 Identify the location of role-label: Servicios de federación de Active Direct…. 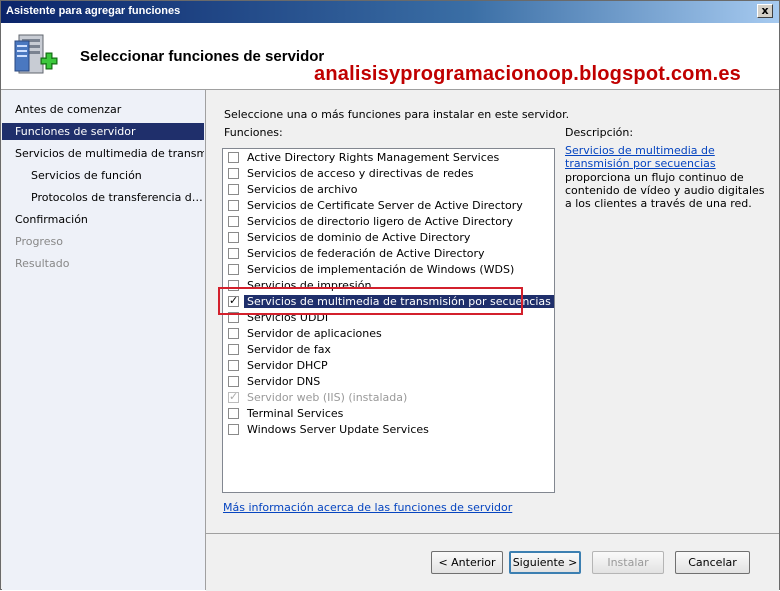
(366, 253).